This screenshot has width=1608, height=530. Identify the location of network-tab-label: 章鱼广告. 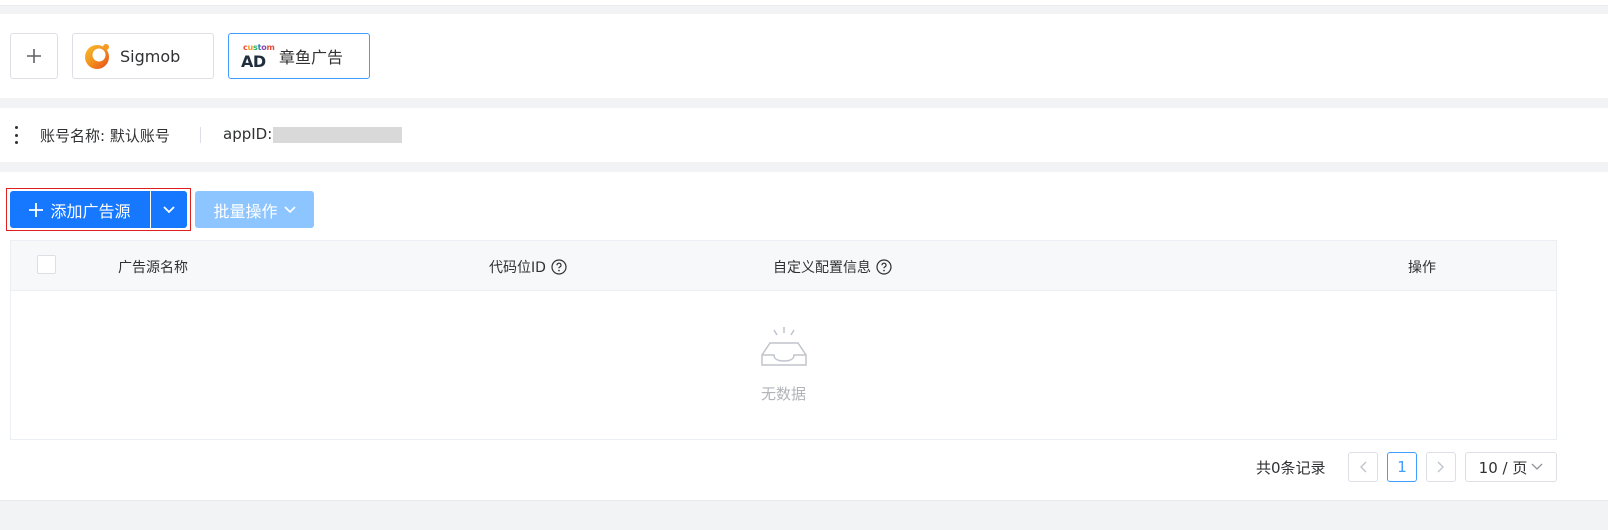
(311, 57).